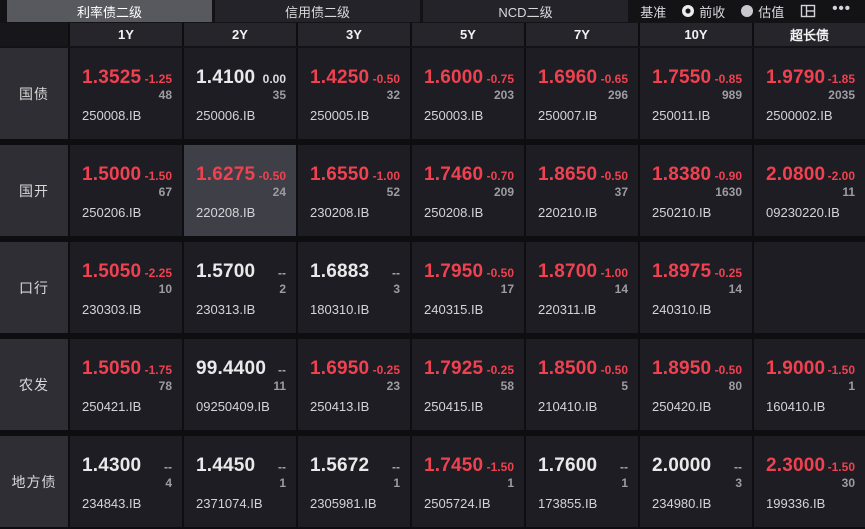 The width and height of the screenshot is (865, 529). I want to click on bond-code: 250007.IB, so click(568, 115).